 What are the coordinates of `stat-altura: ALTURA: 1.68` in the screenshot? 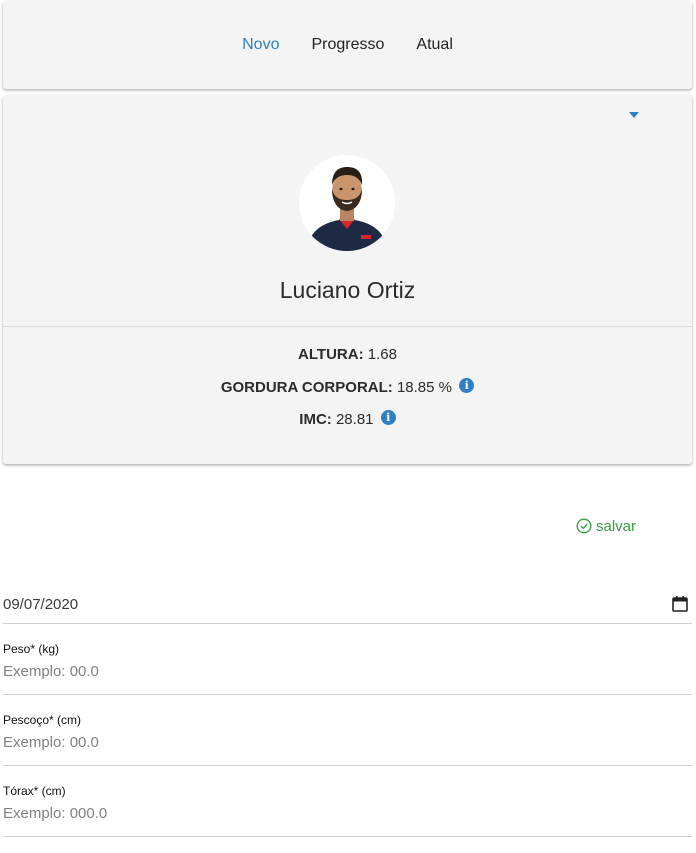 It's located at (347, 354).